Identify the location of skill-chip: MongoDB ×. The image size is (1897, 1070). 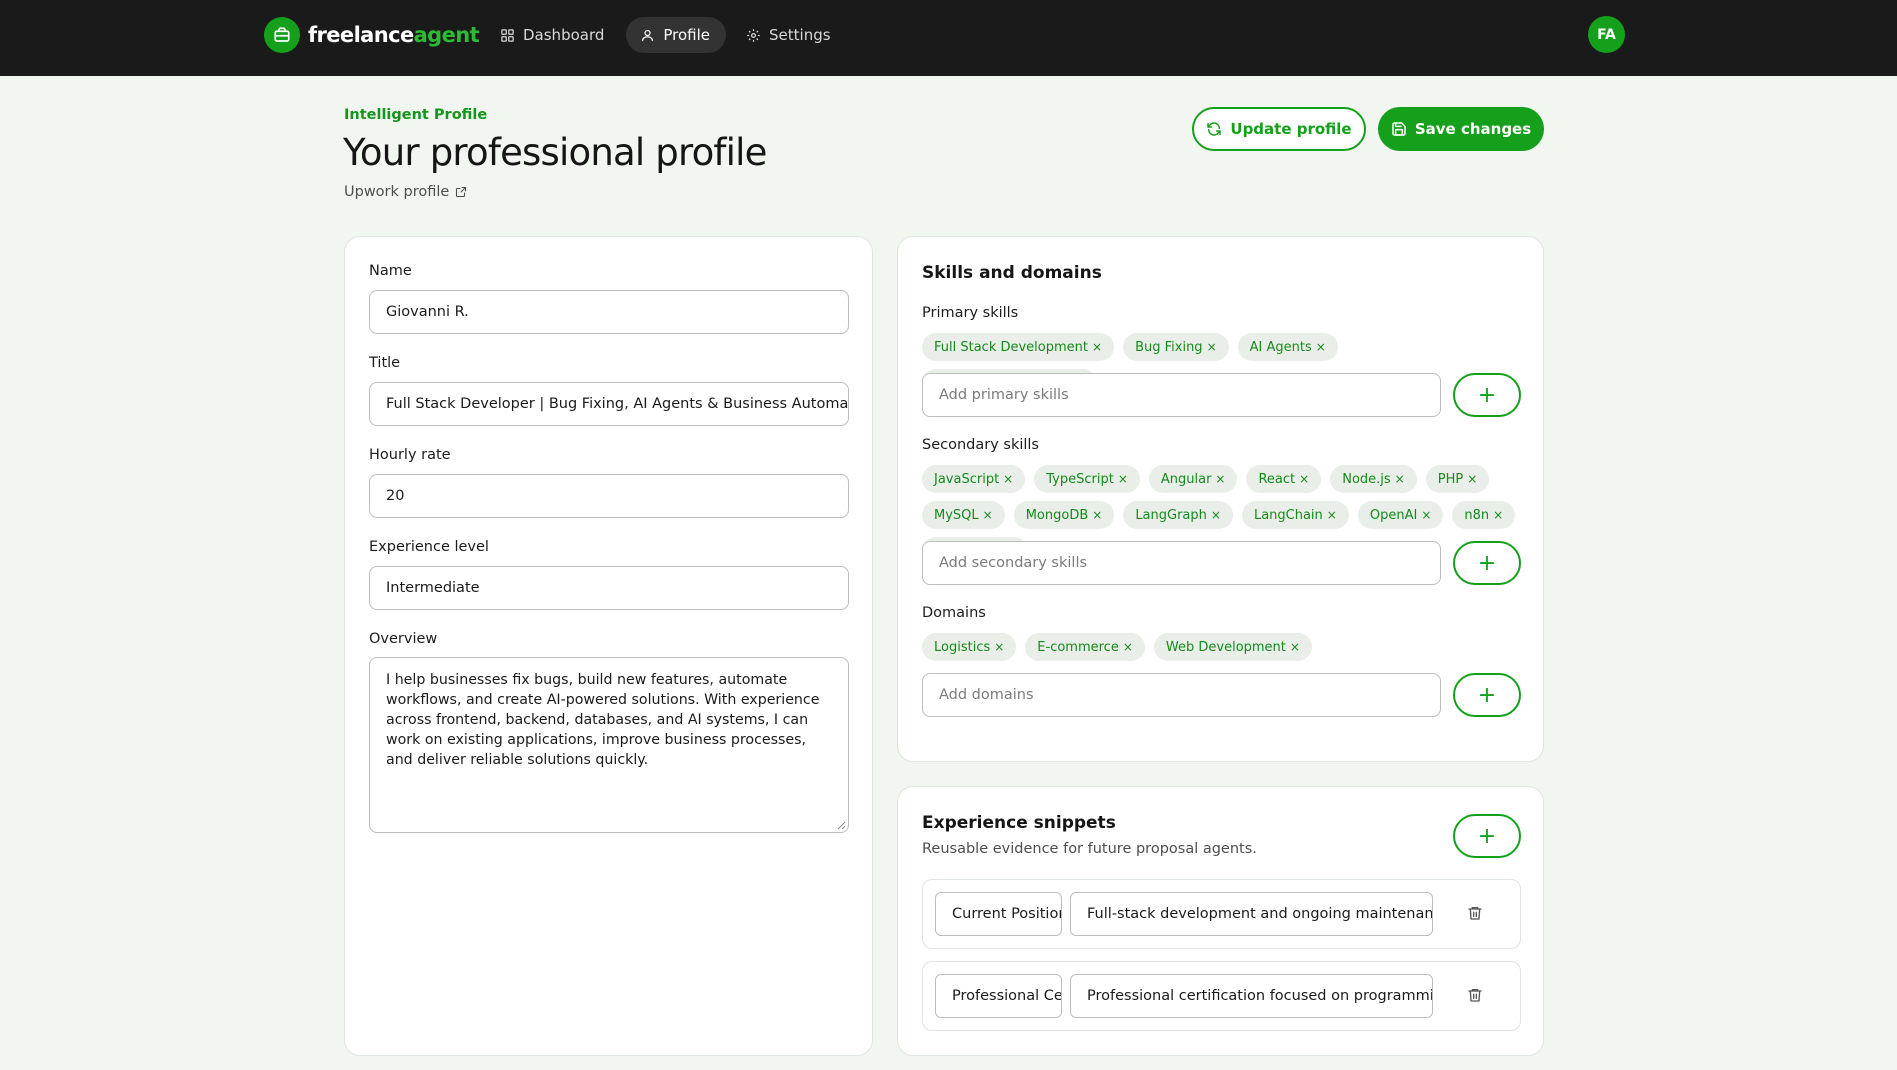
(1064, 515).